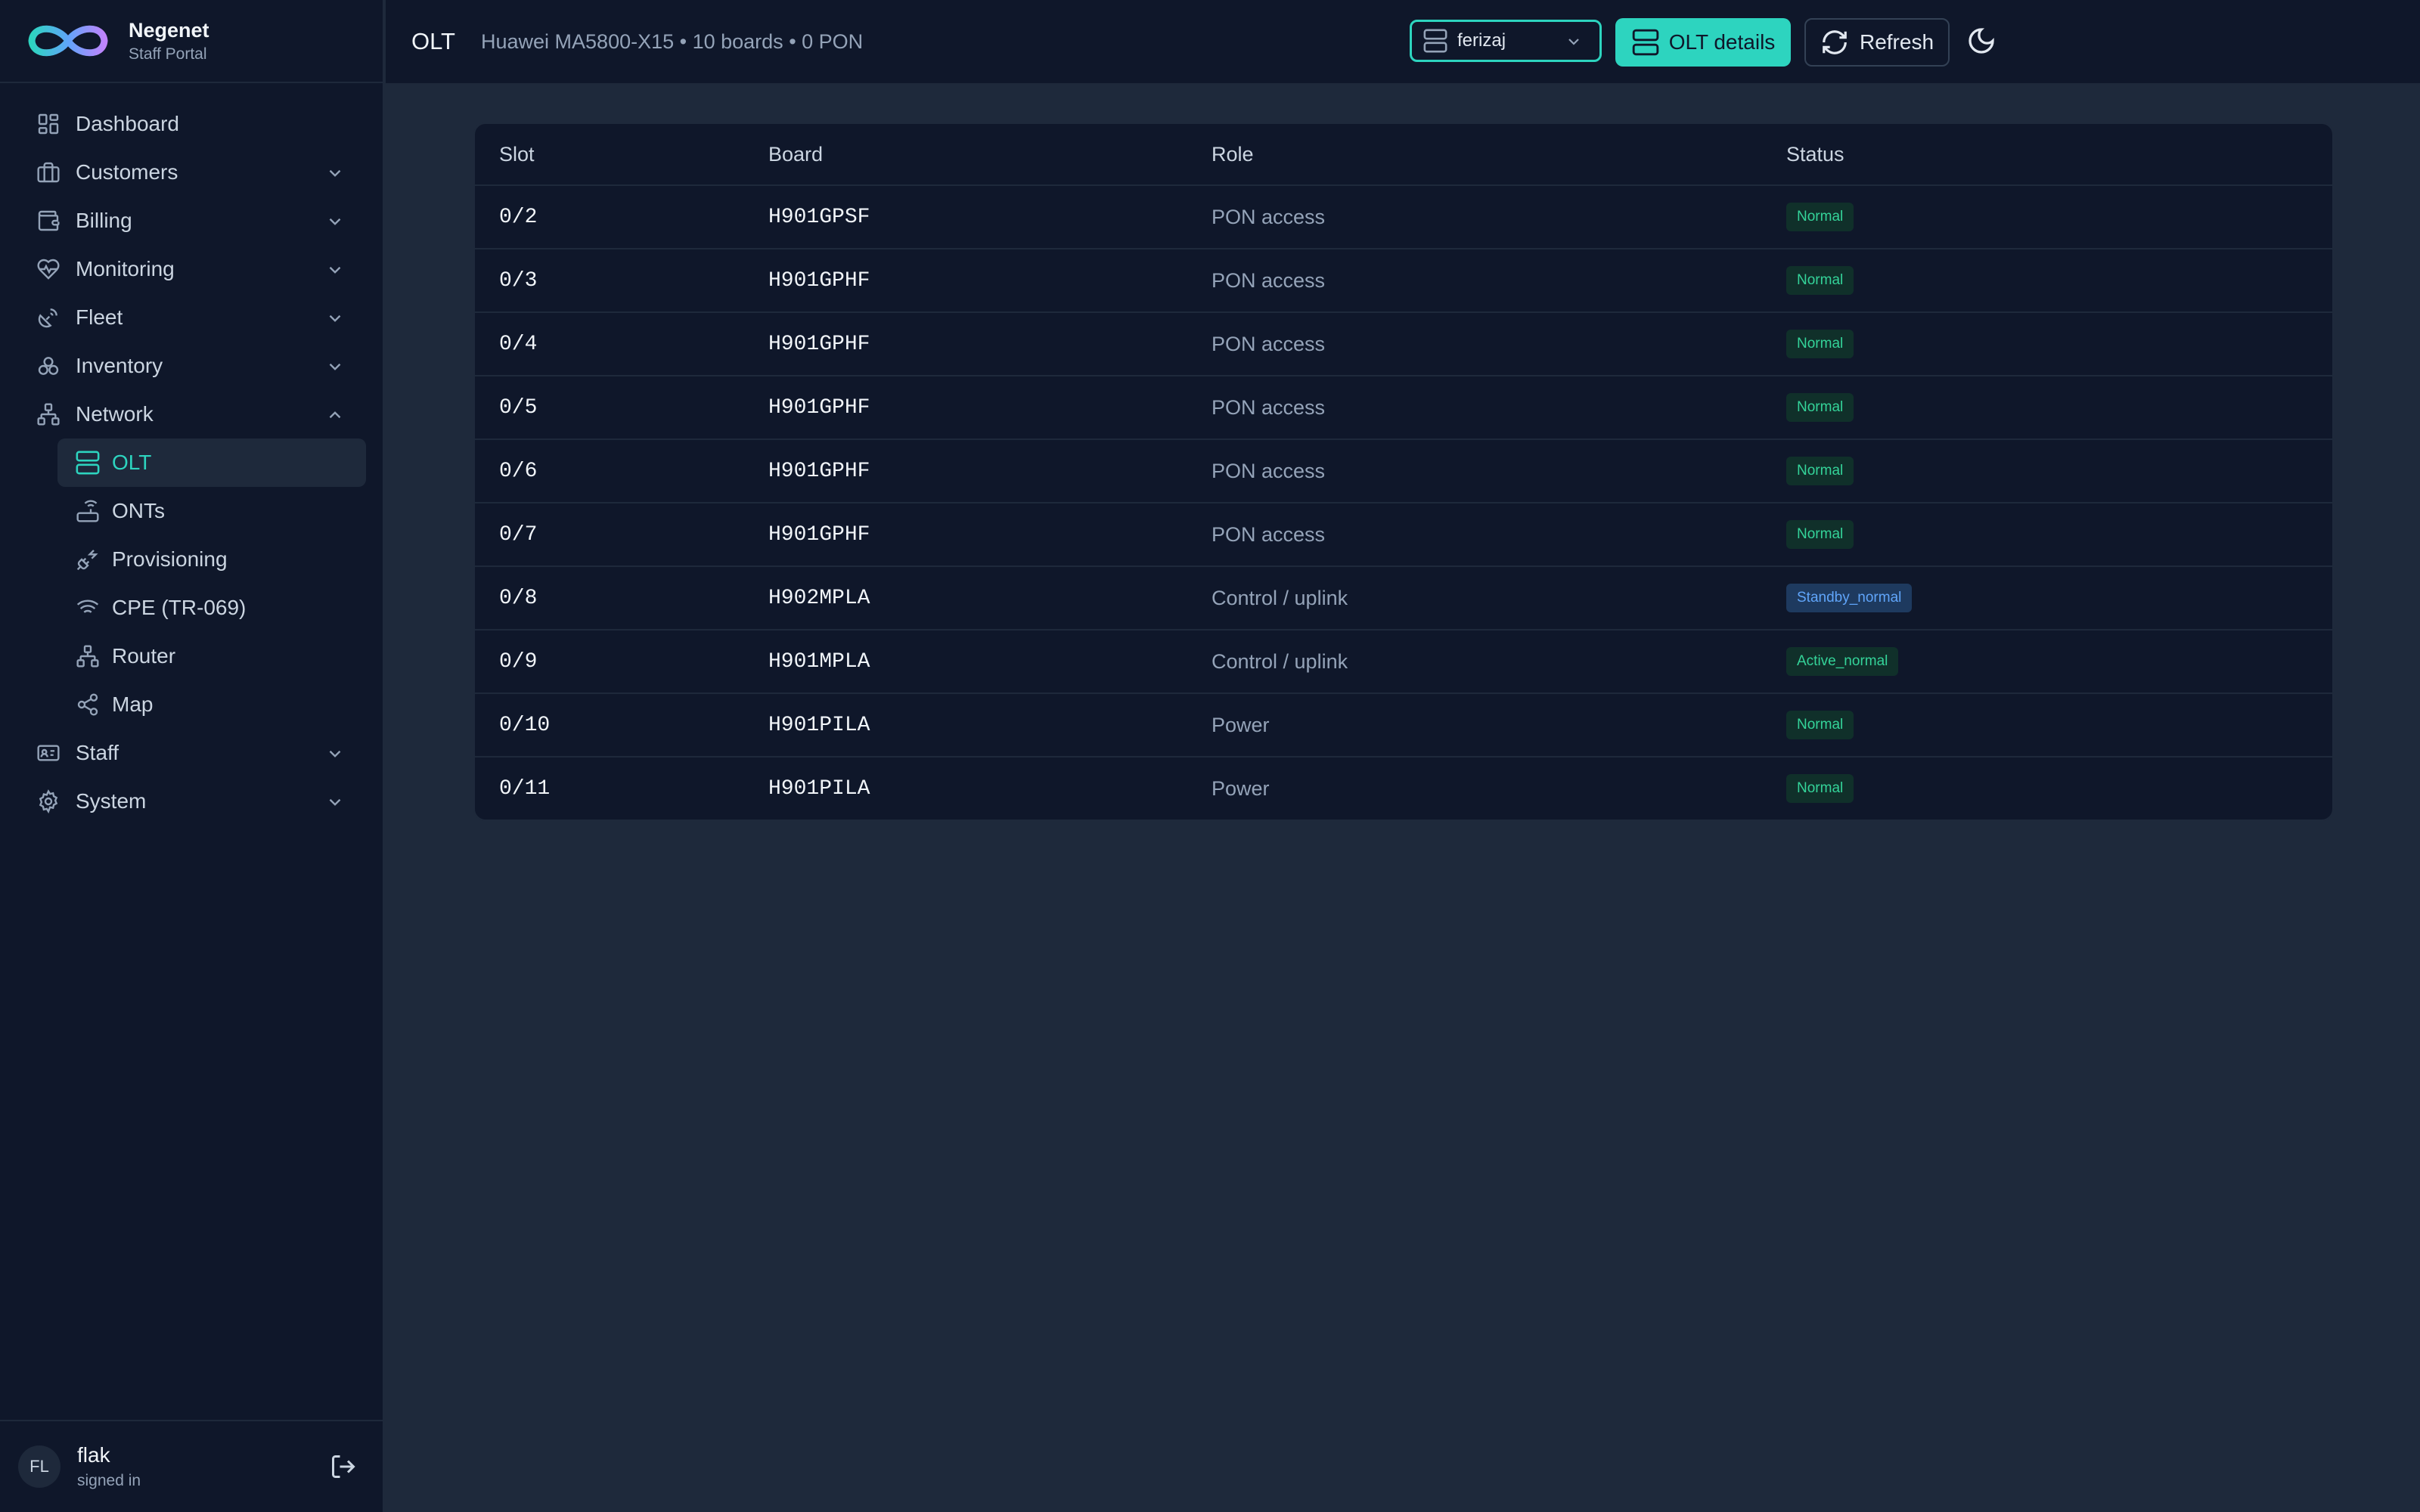 The width and height of the screenshot is (2420, 1512). What do you see at coordinates (621, 788) in the screenshot?
I see `slot-cell: 0/11` at bounding box center [621, 788].